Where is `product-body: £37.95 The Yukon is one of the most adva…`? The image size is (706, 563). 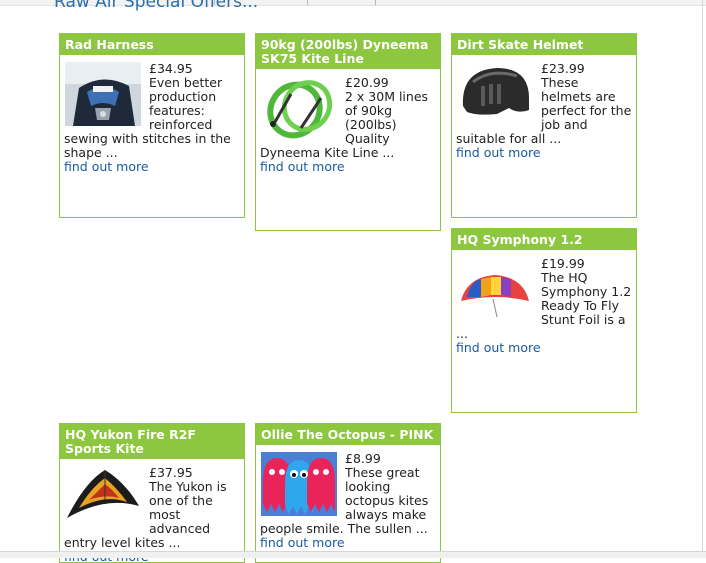
product-body: £37.95 The Yukon is one of the most adva… is located at coordinates (152, 511).